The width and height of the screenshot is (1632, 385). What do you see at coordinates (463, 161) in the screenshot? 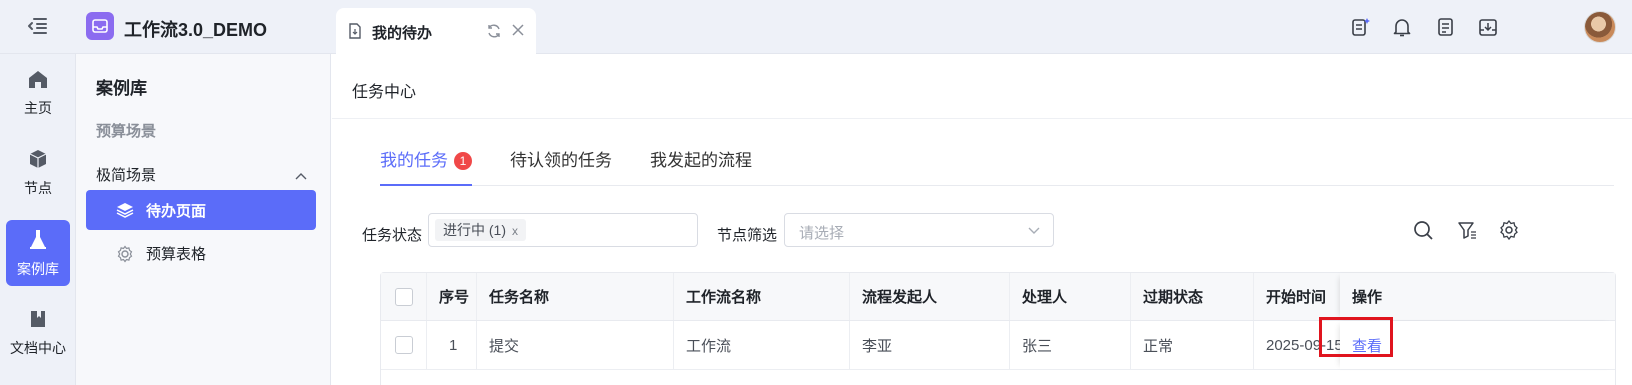
I see `count-badge: 1` at bounding box center [463, 161].